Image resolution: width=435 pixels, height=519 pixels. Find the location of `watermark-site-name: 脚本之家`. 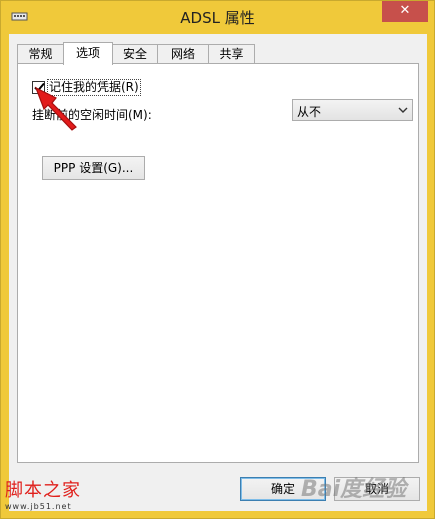

watermark-site-name: 脚本之家 is located at coordinates (43, 490).